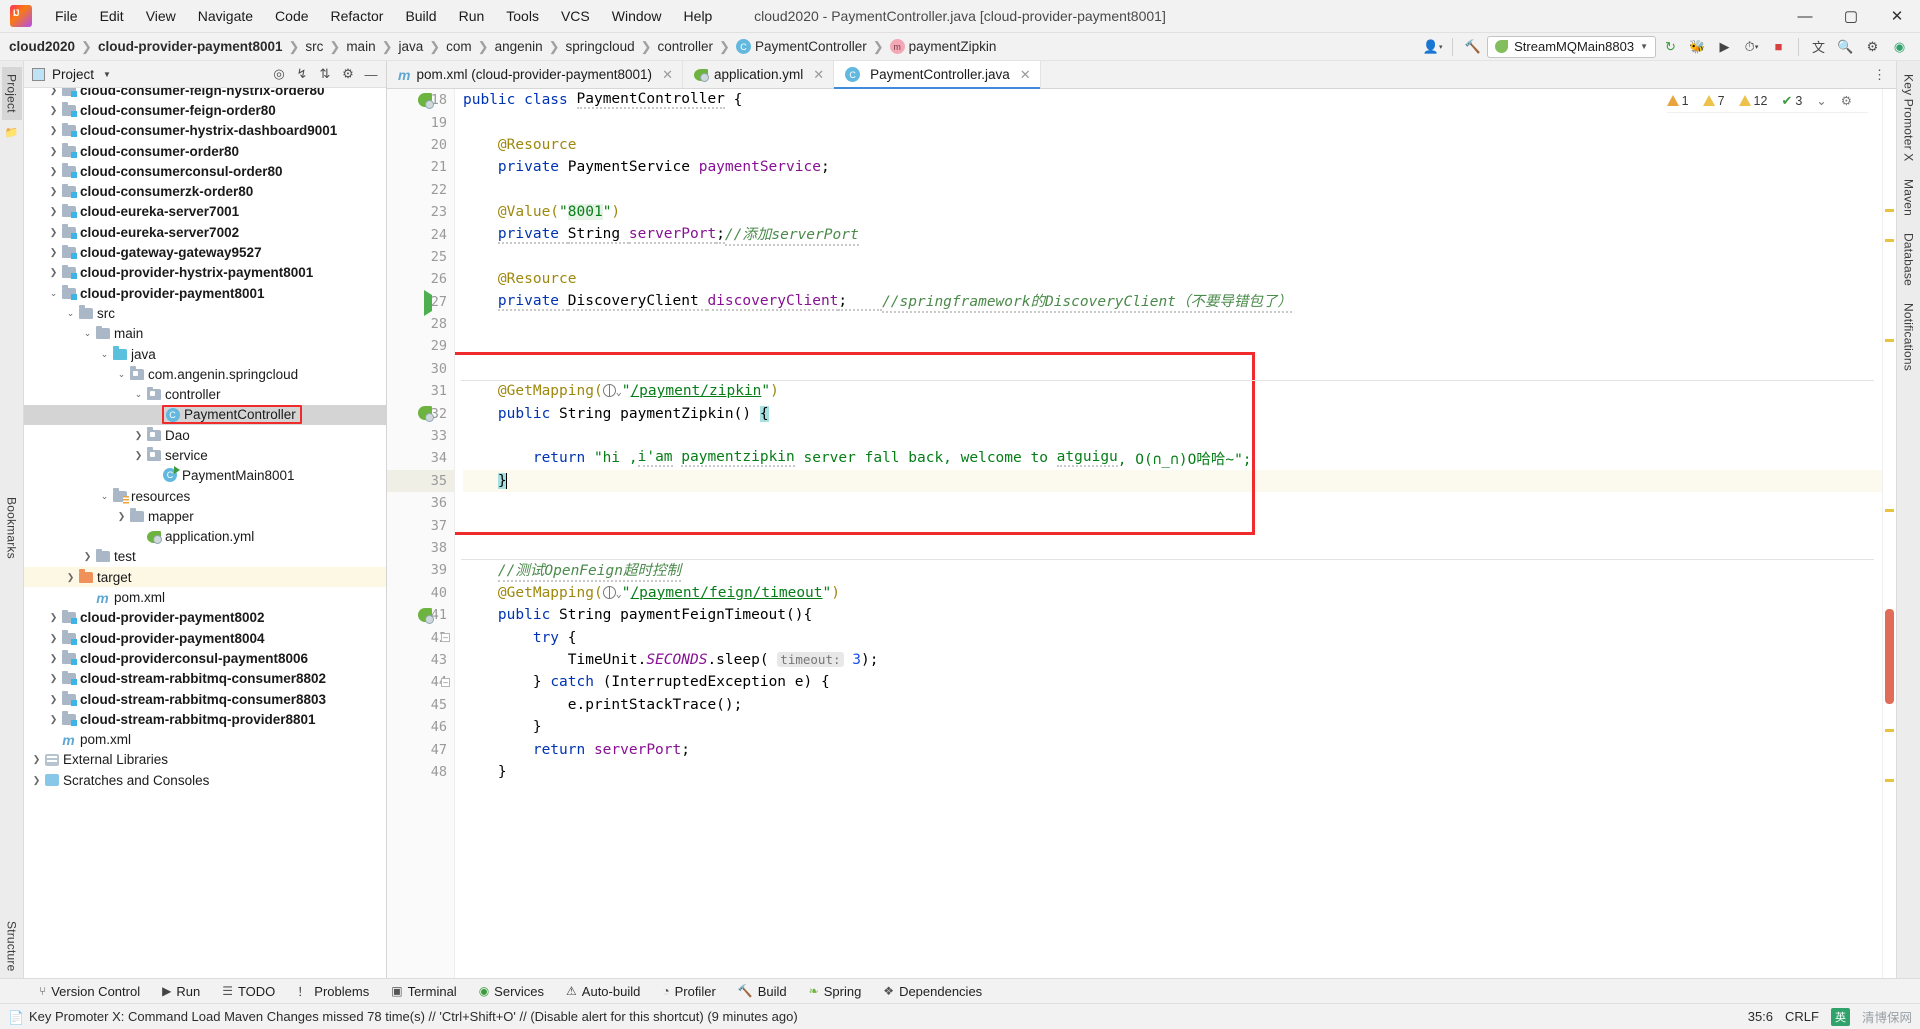 This screenshot has height=1029, width=1920. I want to click on window-controls: — ▢ ✕, so click(1851, 16).